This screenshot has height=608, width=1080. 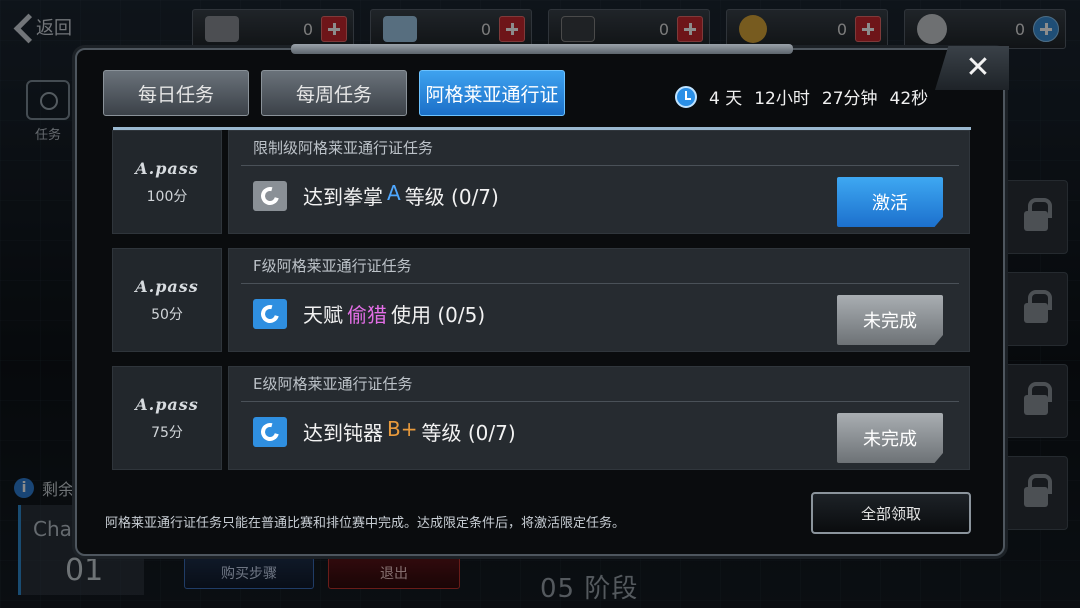 I want to click on close-button: ✕, so click(x=972, y=68).